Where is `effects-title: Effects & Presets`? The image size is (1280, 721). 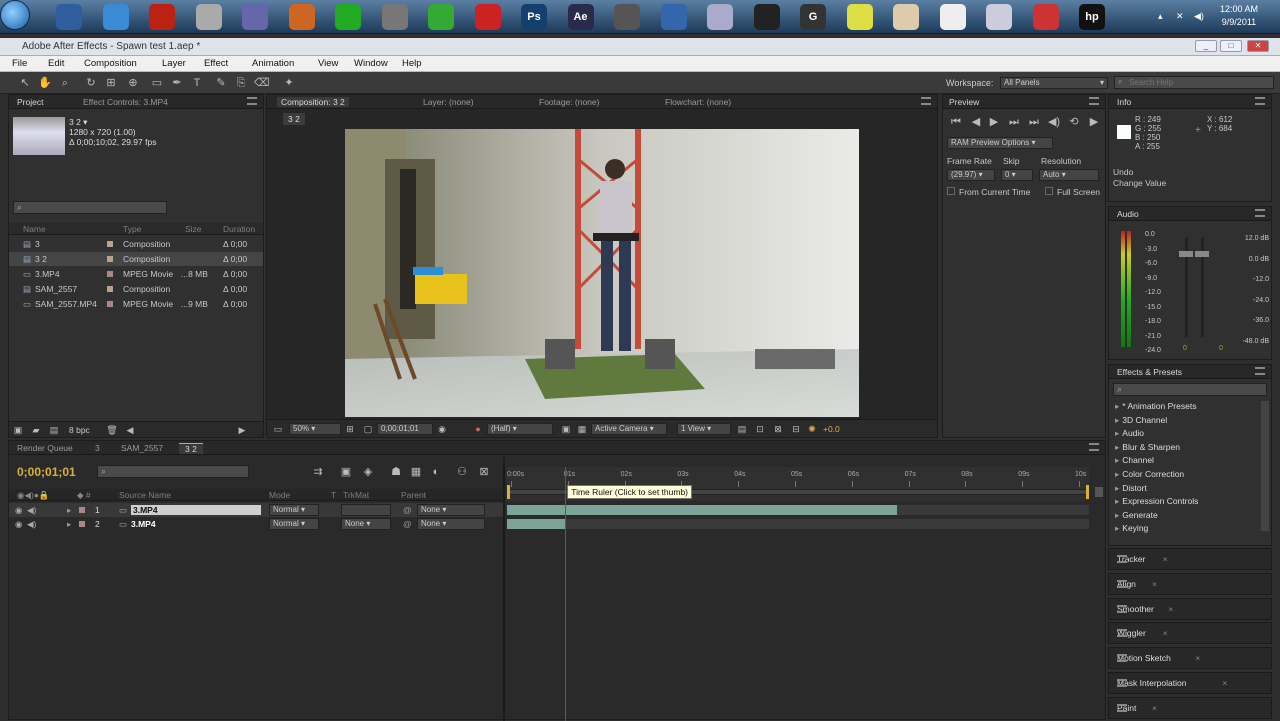 effects-title: Effects & Presets is located at coordinates (1149, 372).